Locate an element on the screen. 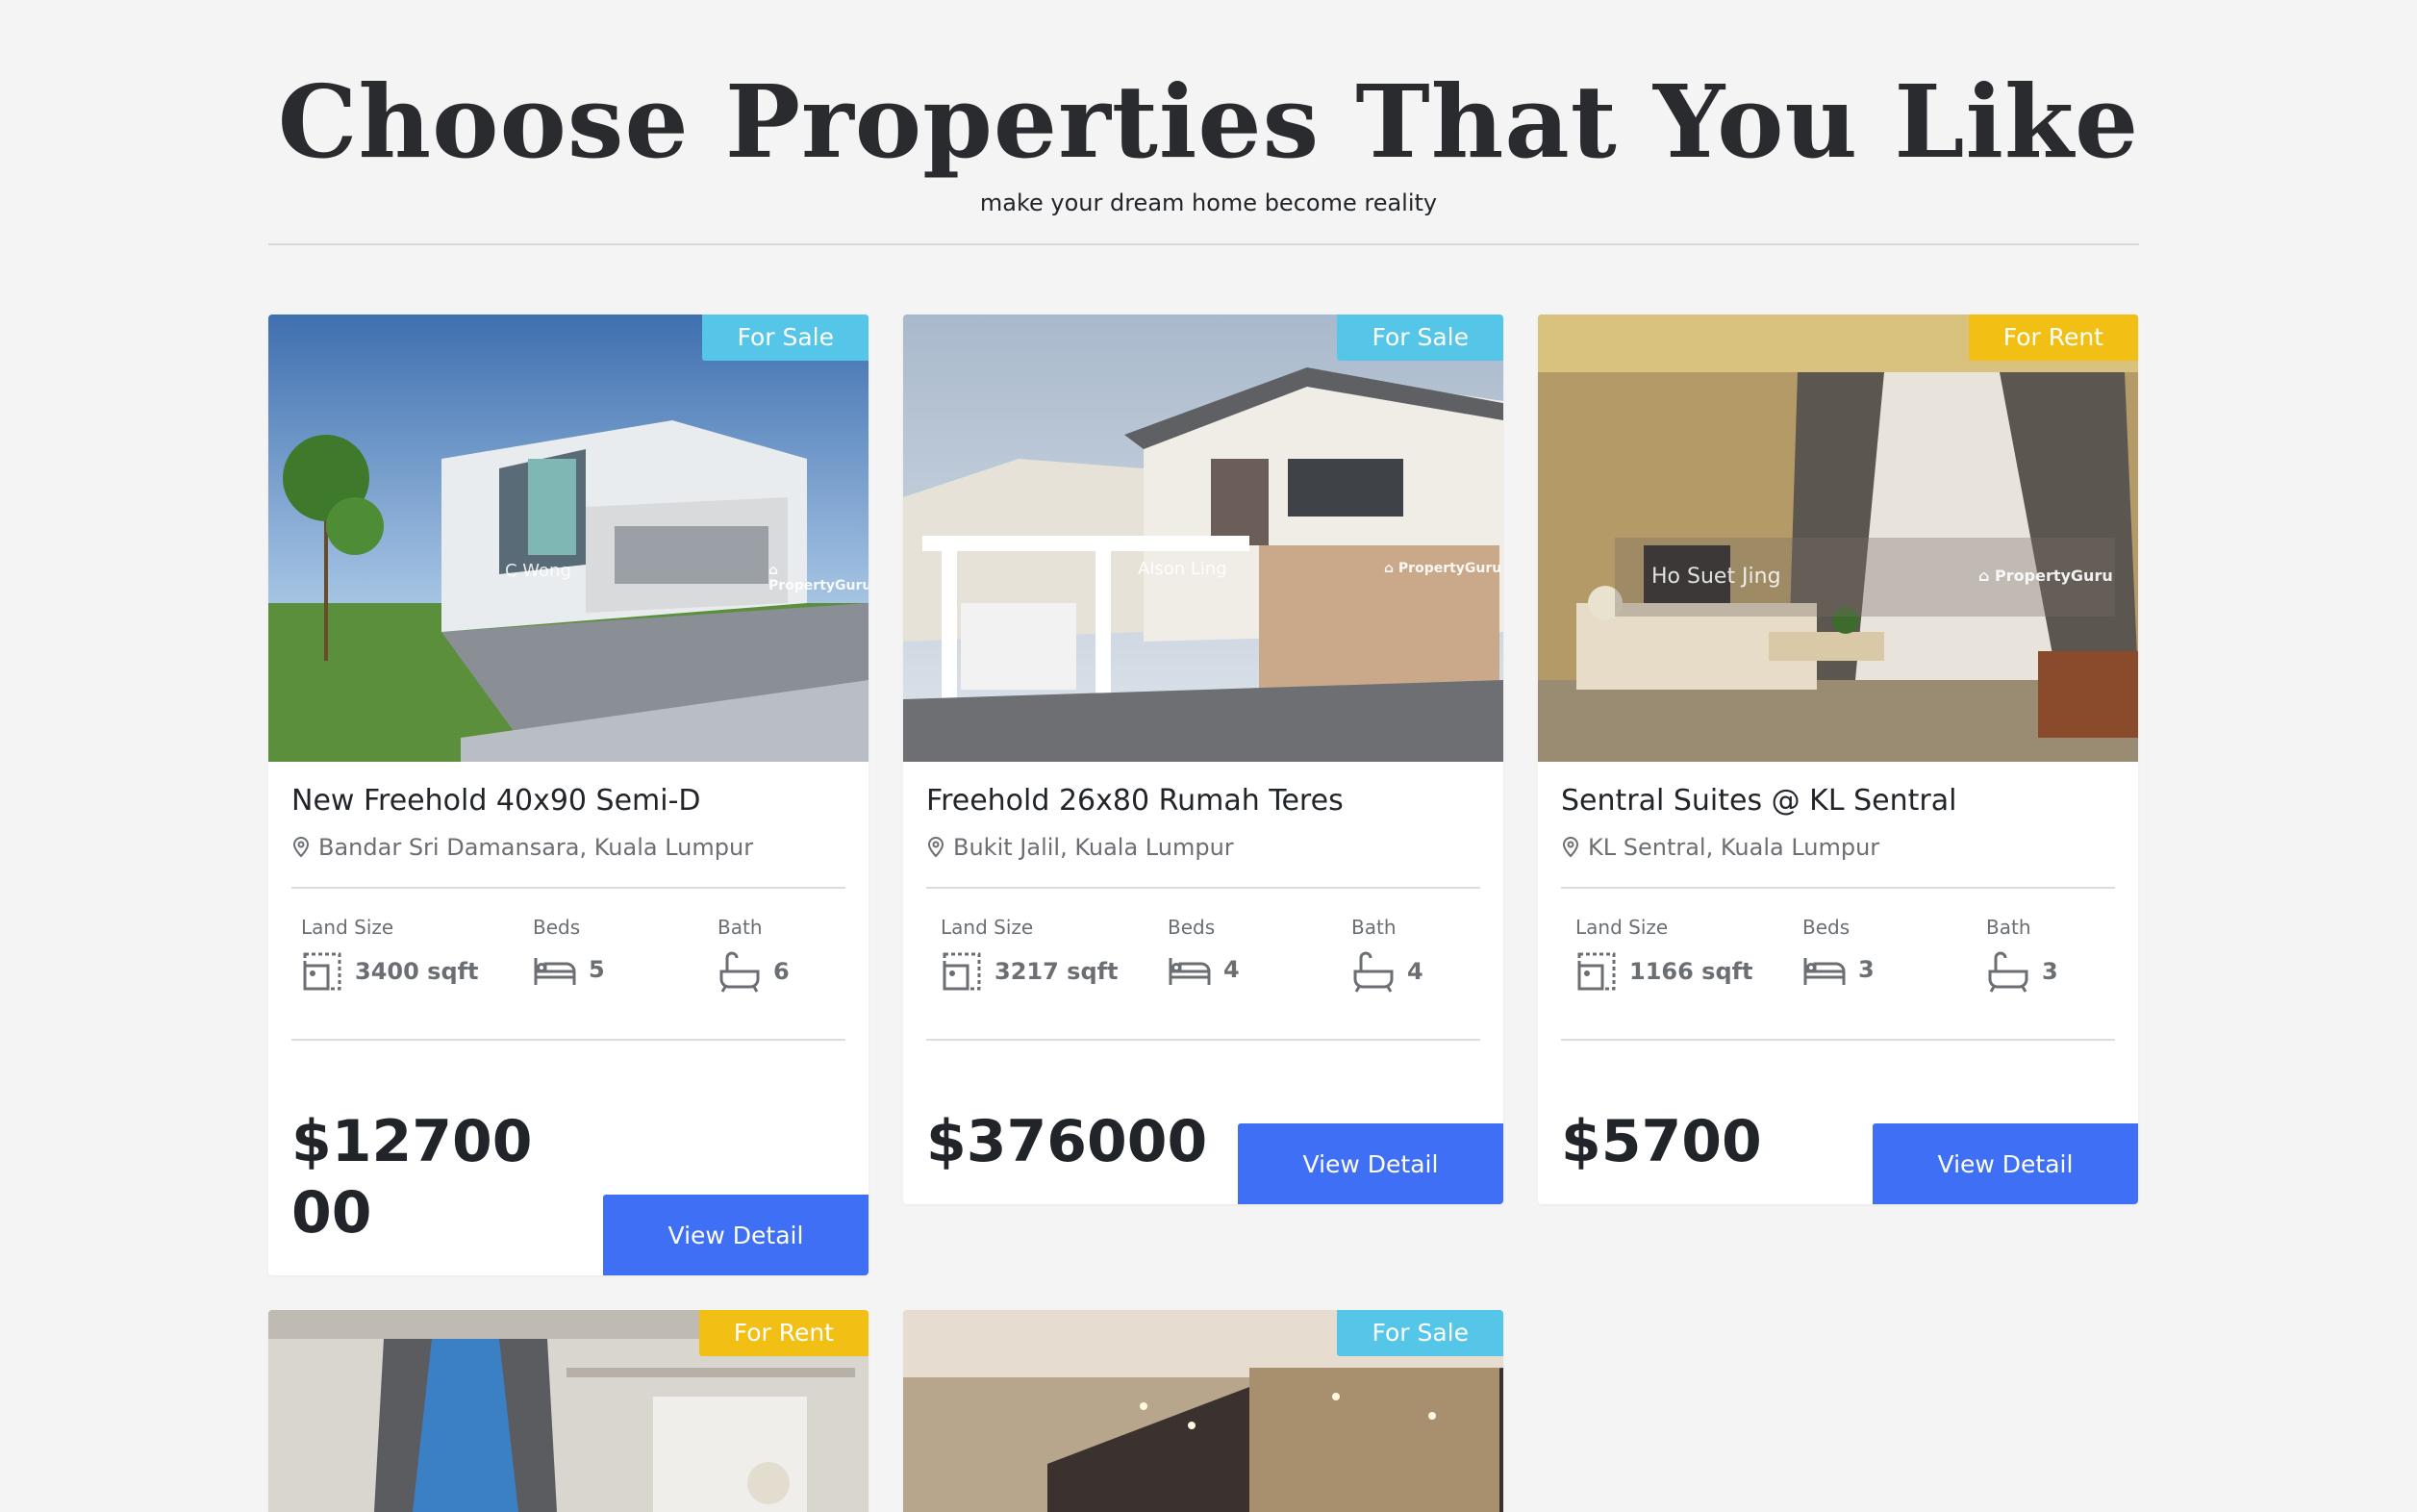 The image size is (2417, 1512). location-text: Bandar Sri Damansara, Kuala Lumpur is located at coordinates (536, 848).